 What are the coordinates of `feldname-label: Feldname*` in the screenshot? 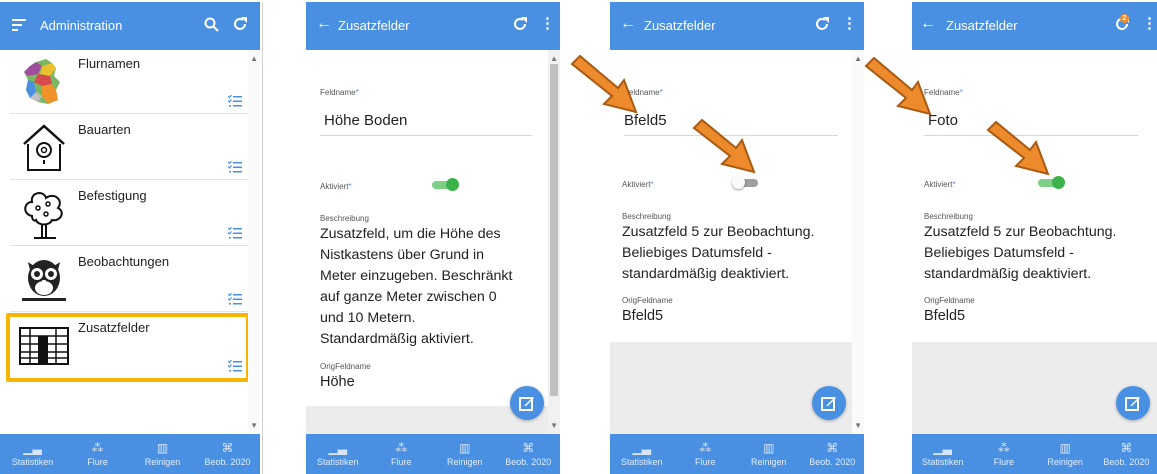 It's located at (339, 92).